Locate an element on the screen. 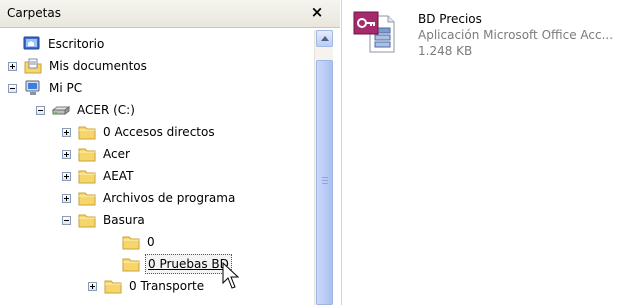 The image size is (623, 305). tree-item: Acer is located at coordinates (97, 154).